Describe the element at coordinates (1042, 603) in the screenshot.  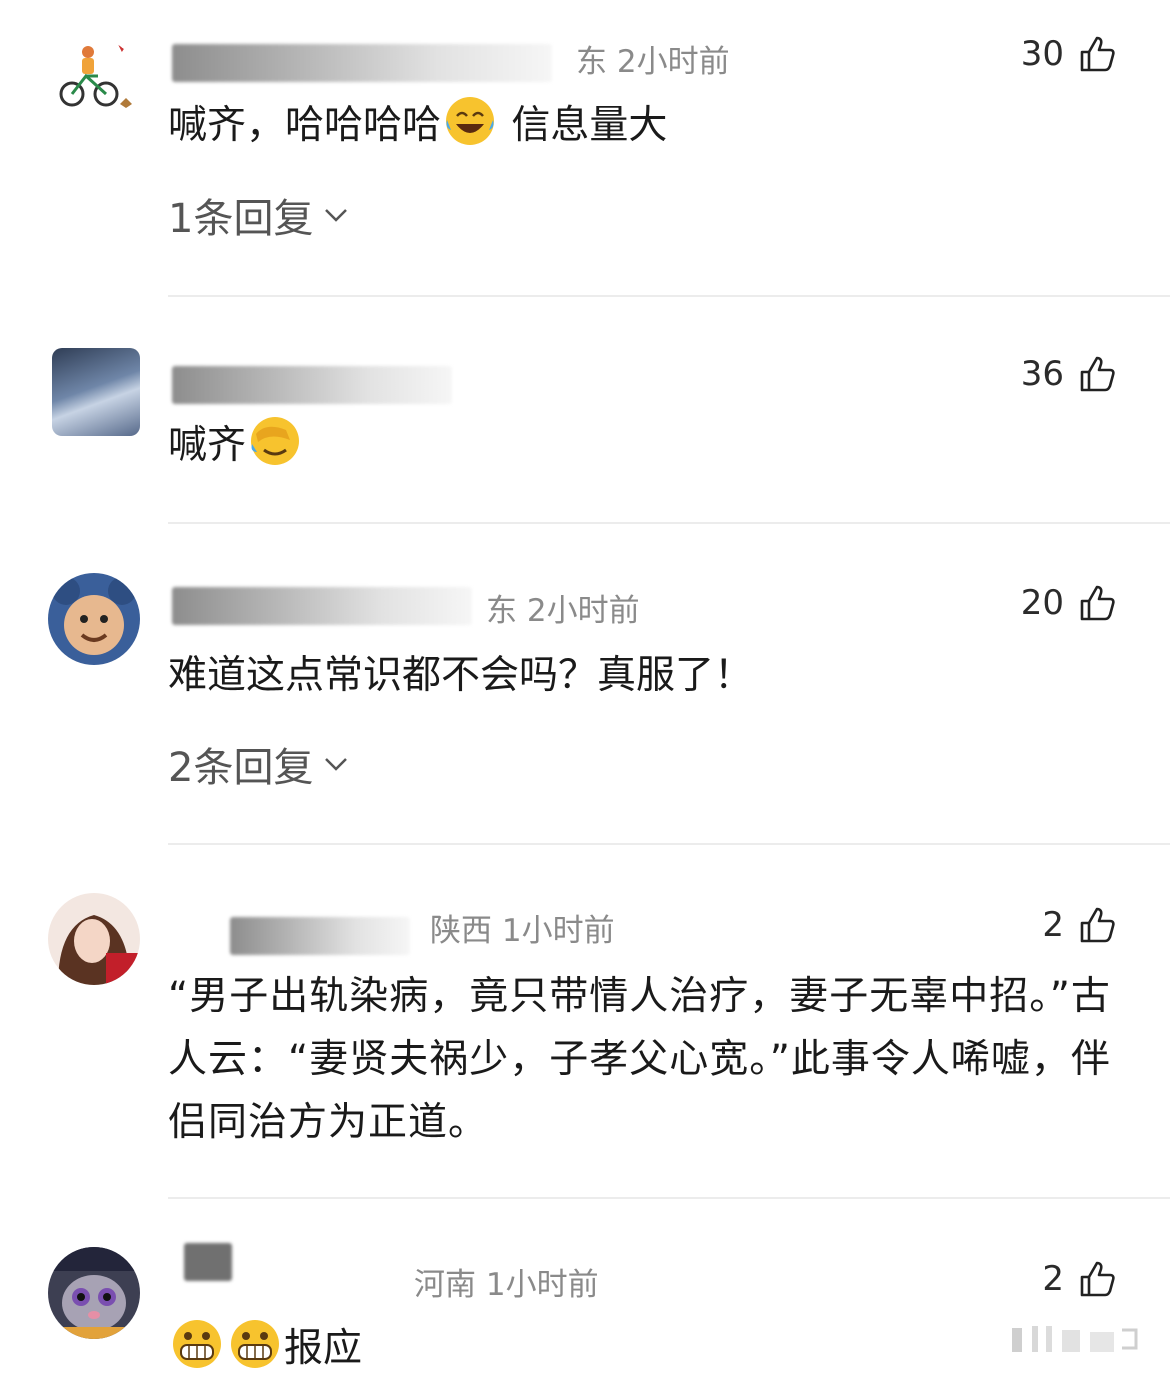
I see `like-count: 20` at that location.